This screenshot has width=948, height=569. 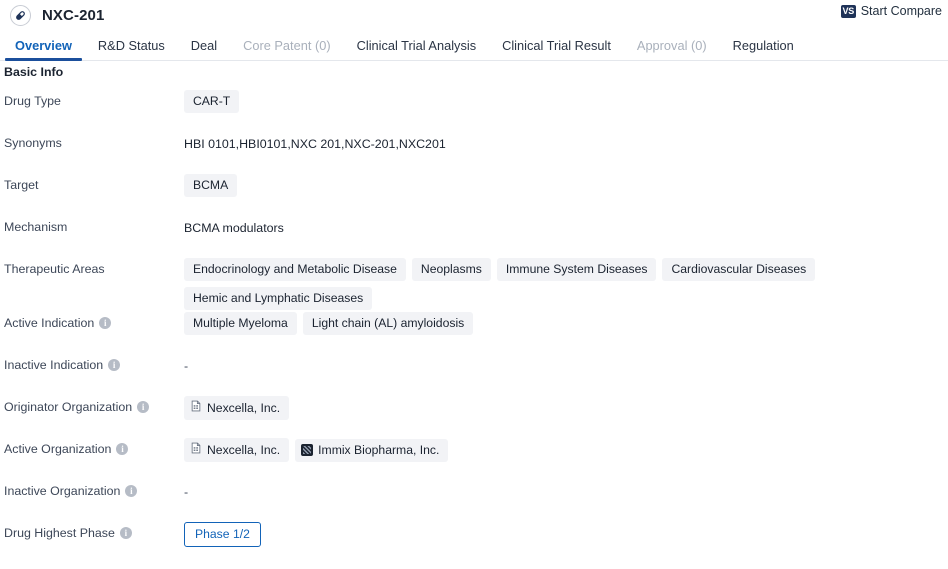 What do you see at coordinates (43, 50) in the screenshot?
I see `tab-overview: Overview` at bounding box center [43, 50].